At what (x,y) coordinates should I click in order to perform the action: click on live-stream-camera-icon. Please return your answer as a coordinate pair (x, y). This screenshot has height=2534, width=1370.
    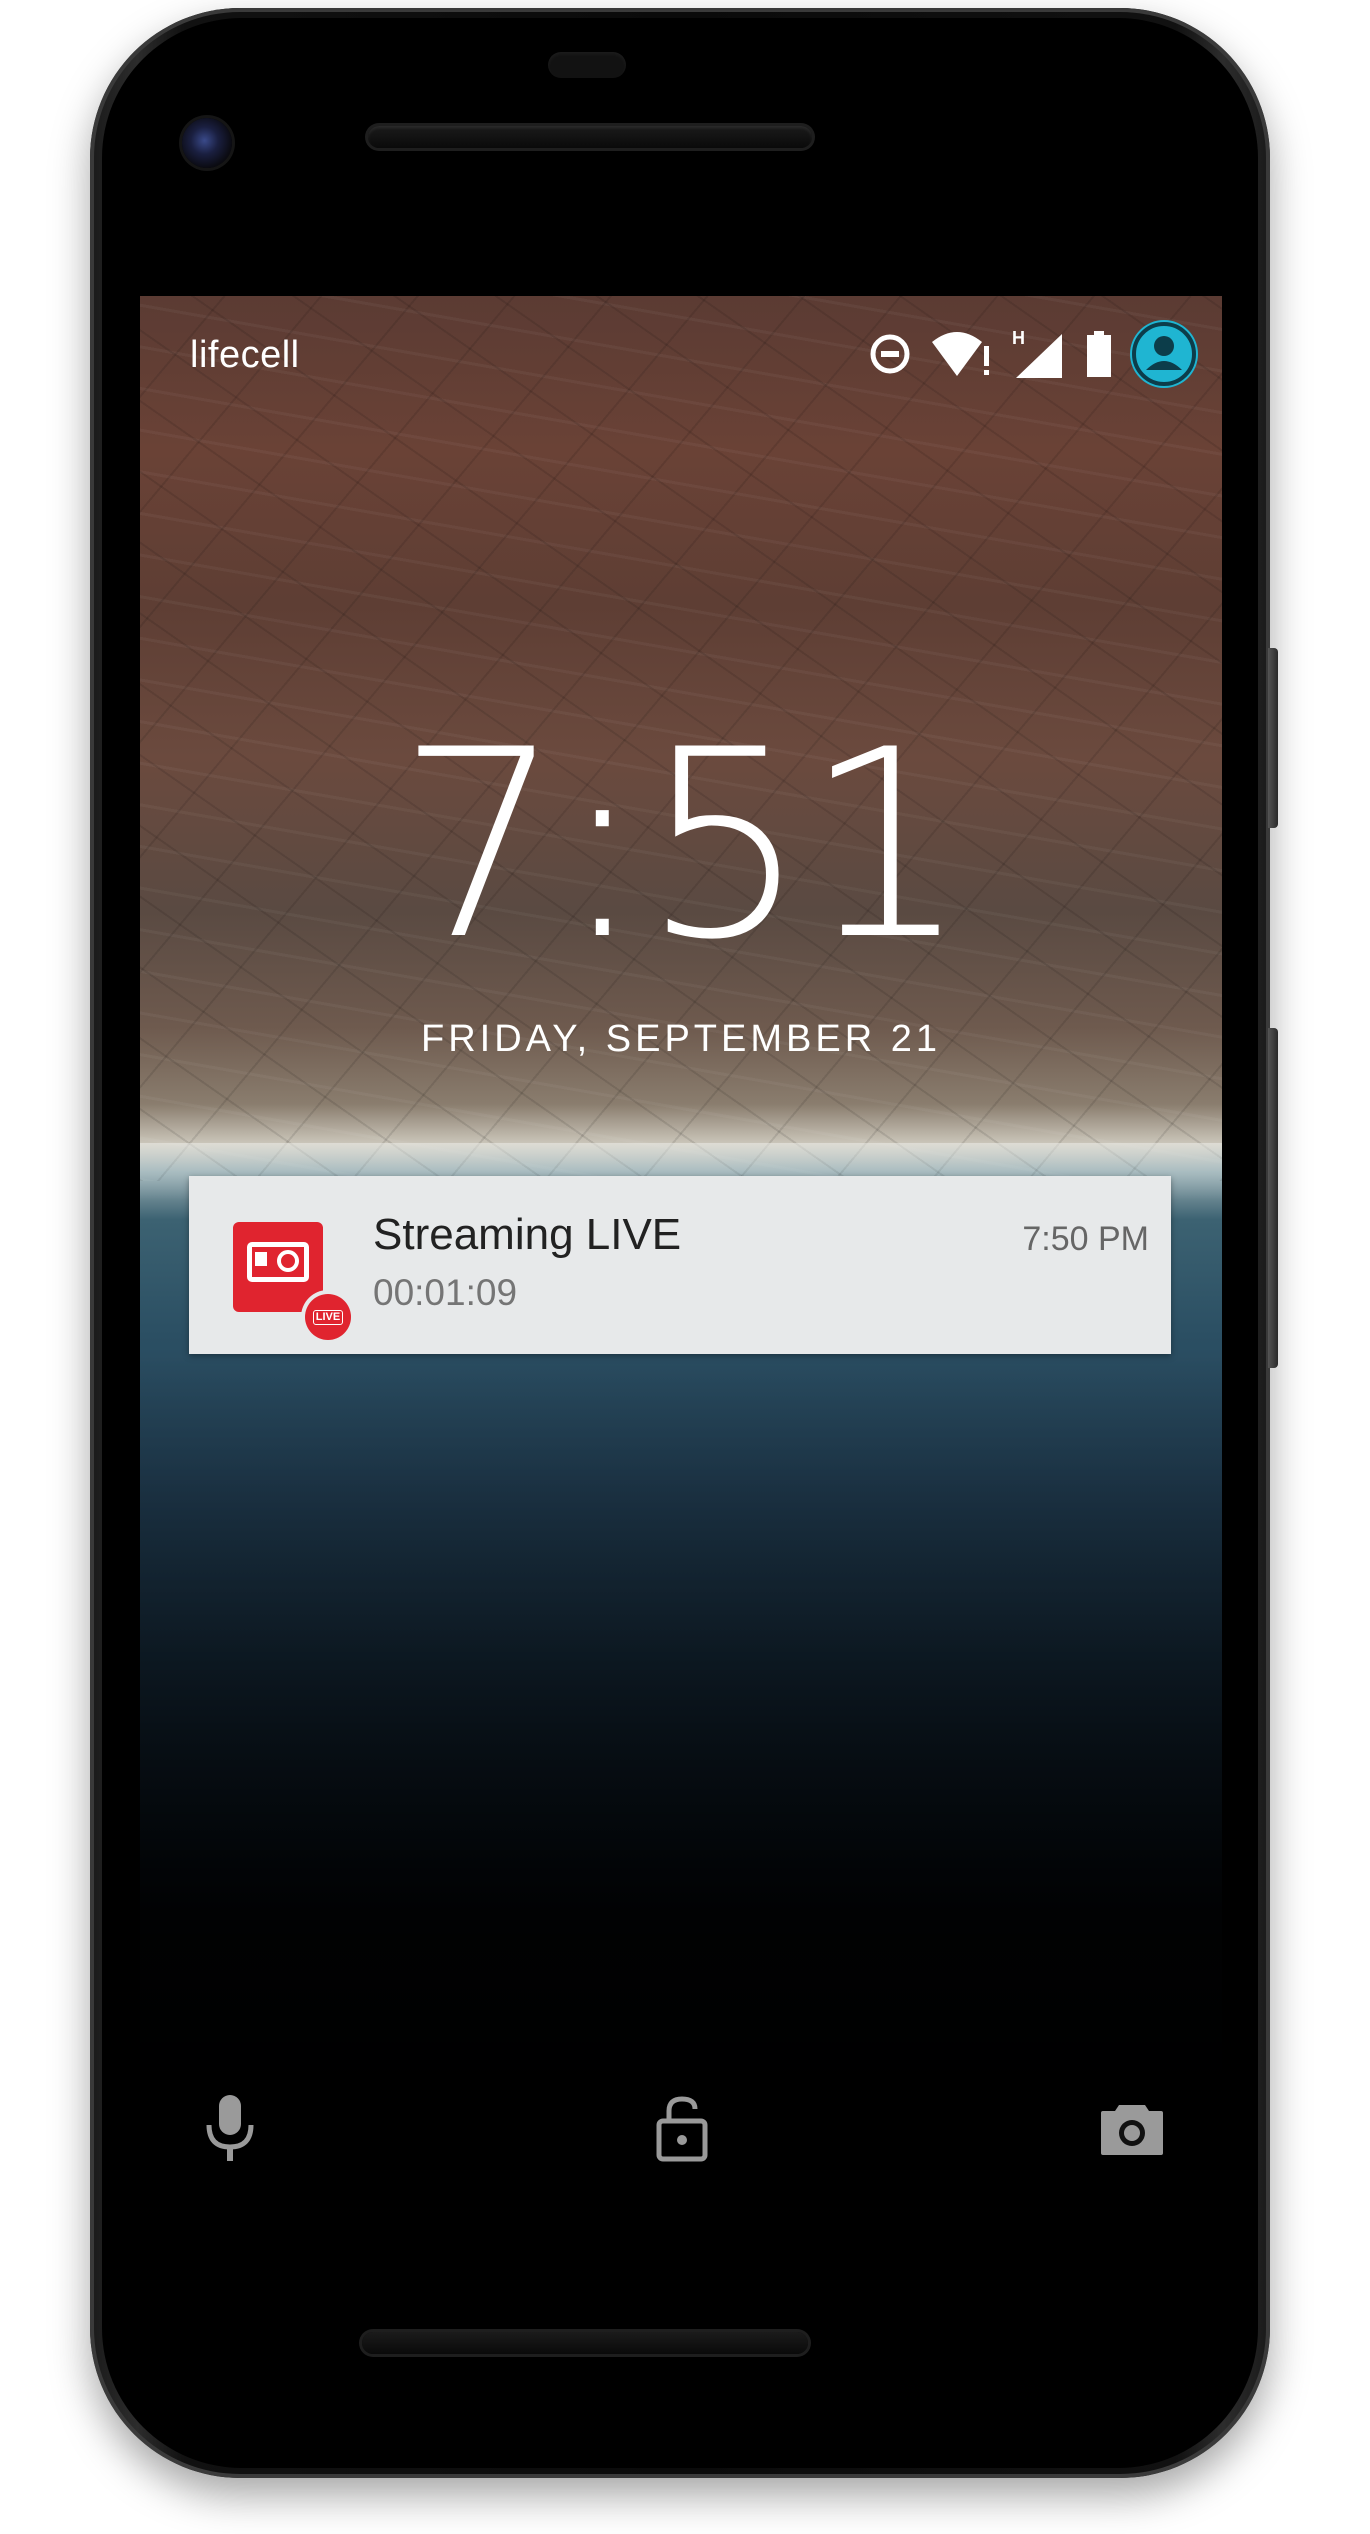
    Looking at the image, I should click on (278, 1267).